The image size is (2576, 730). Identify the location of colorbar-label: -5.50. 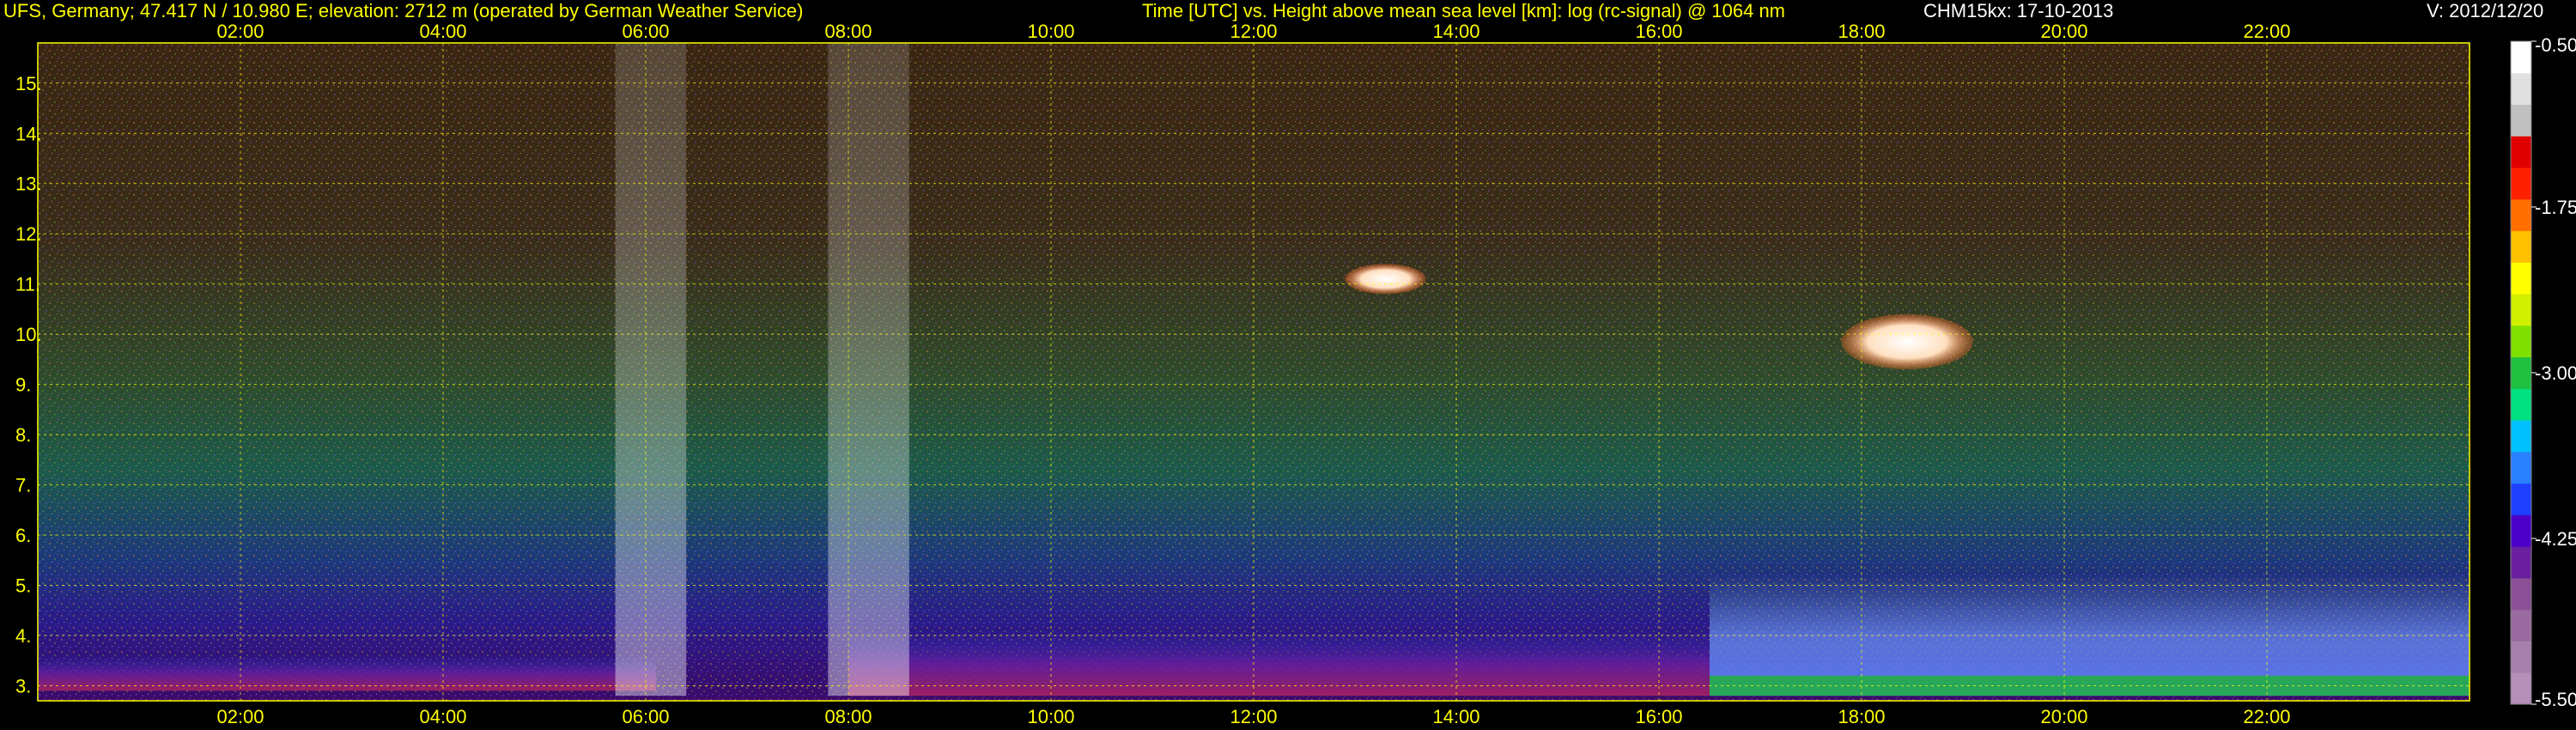
(2555, 699).